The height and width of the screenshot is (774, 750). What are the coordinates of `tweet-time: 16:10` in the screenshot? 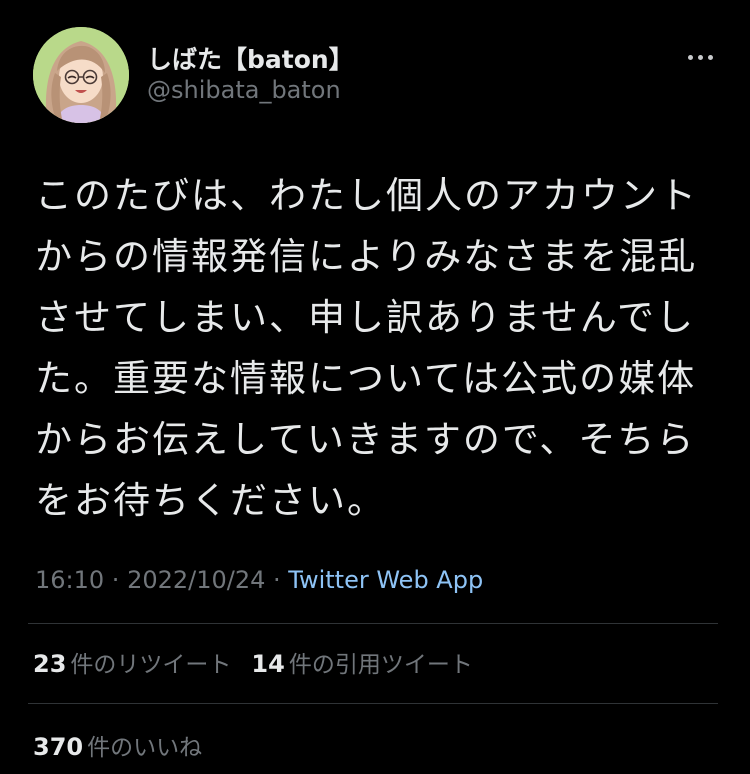 It's located at (69, 580).